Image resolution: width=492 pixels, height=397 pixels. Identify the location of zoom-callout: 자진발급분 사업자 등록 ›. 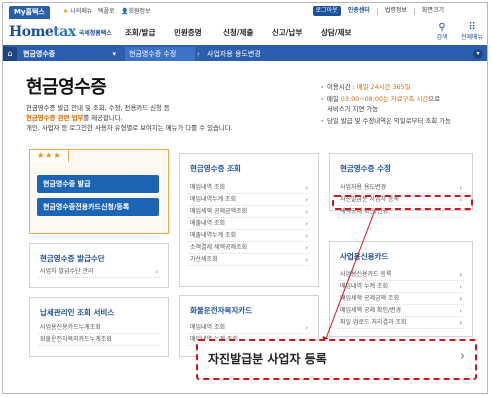
(336, 359).